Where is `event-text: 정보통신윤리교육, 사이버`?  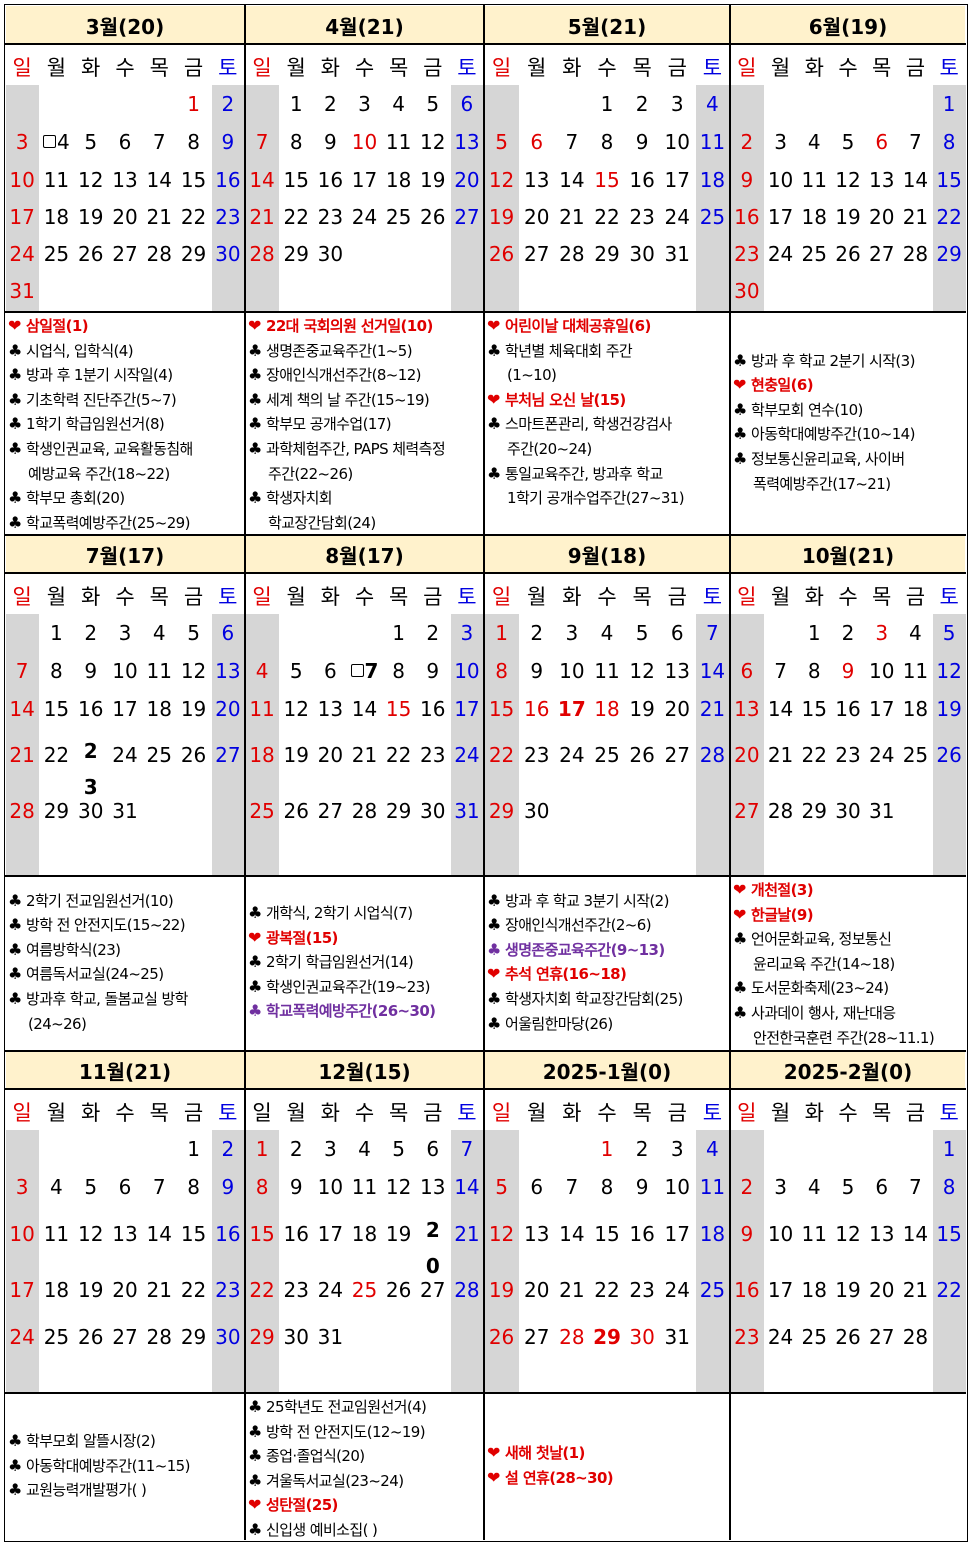 event-text: 정보통신윤리교육, 사이버 is located at coordinates (828, 459).